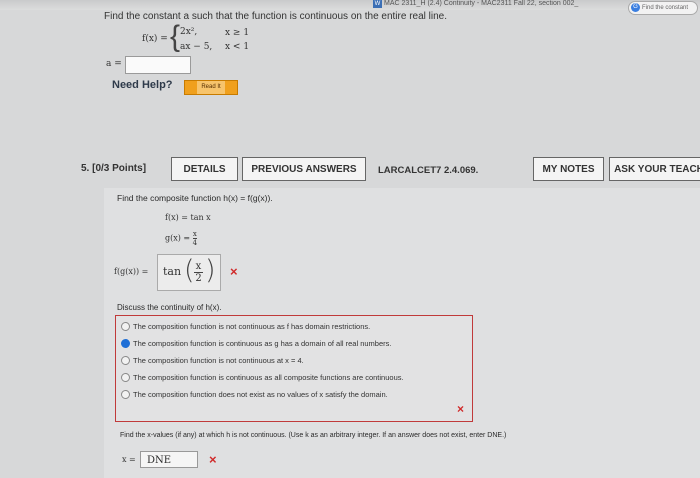  I want to click on read-it-button: Read It, so click(211, 87).